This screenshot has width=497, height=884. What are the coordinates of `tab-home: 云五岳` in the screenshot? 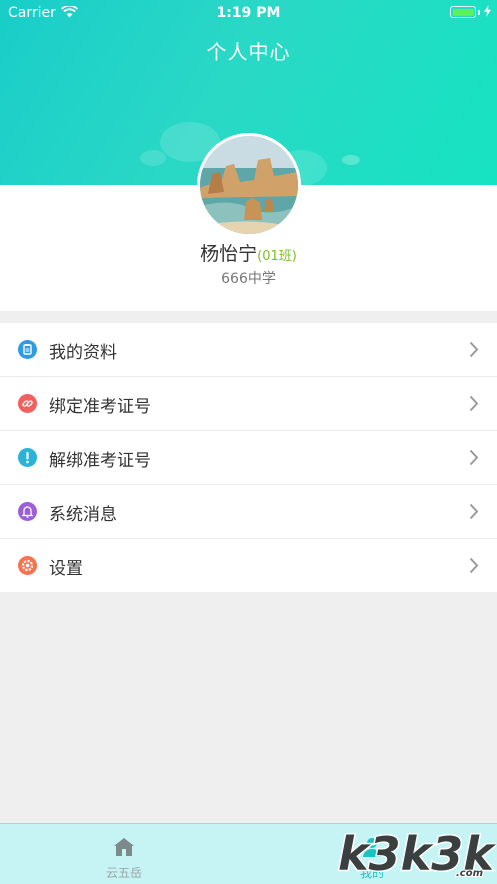 It's located at (124, 854).